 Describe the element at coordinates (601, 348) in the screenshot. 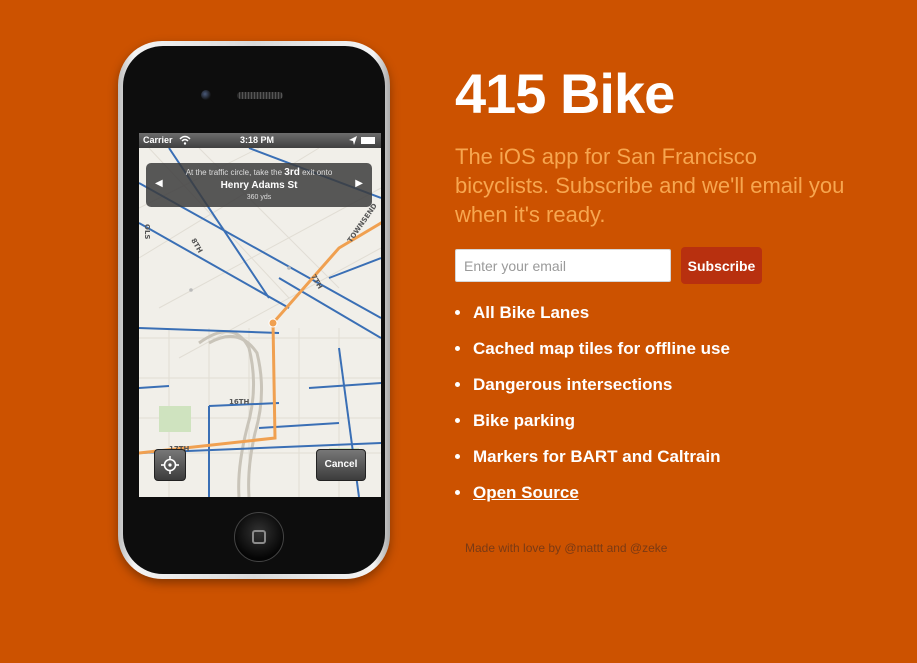

I see `feature-label: Cached map tiles for offline use` at that location.